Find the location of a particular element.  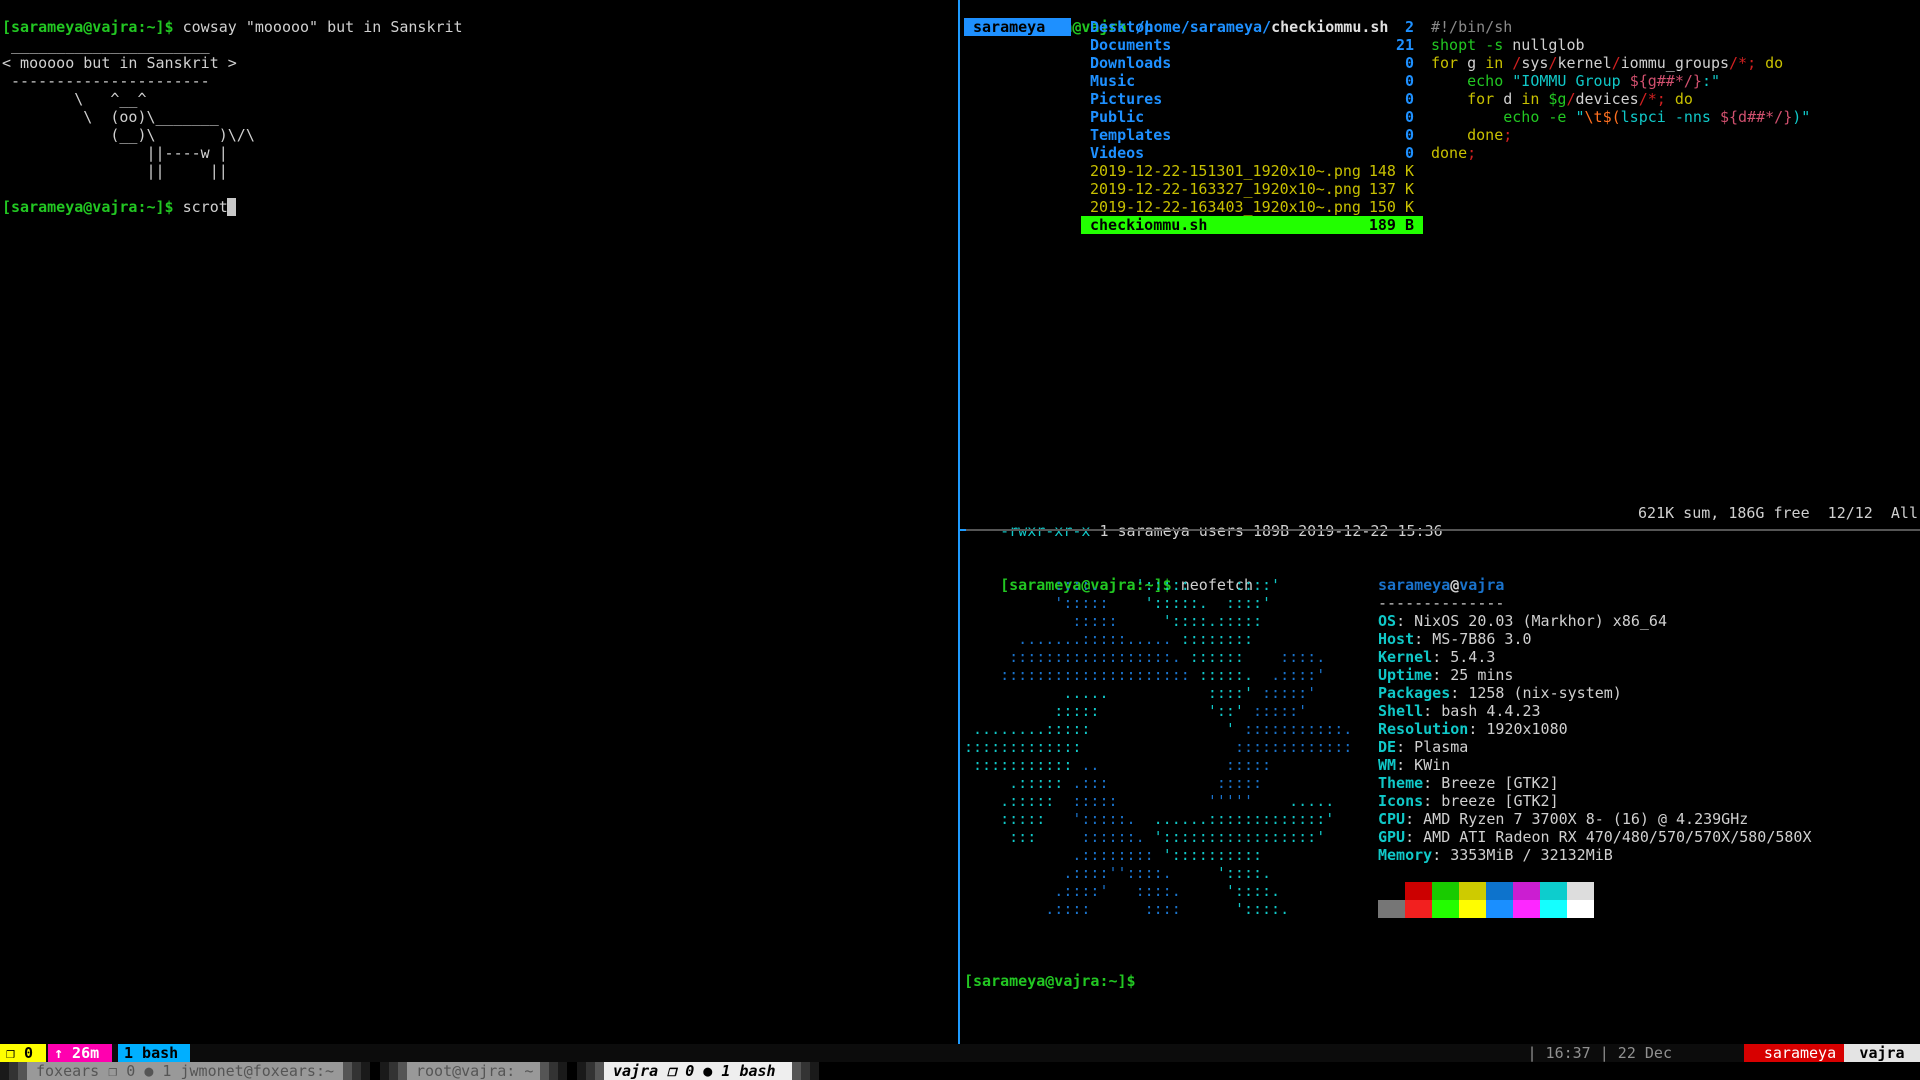

file-entry: checkiommu.sh 189 B is located at coordinates (1252, 225).